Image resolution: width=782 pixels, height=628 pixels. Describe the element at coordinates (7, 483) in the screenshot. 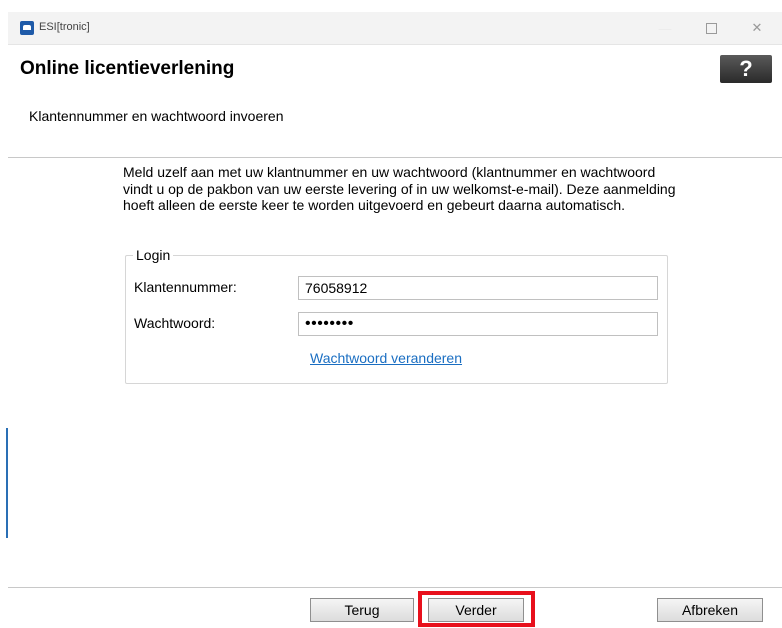

I see `left-edge-accent` at that location.